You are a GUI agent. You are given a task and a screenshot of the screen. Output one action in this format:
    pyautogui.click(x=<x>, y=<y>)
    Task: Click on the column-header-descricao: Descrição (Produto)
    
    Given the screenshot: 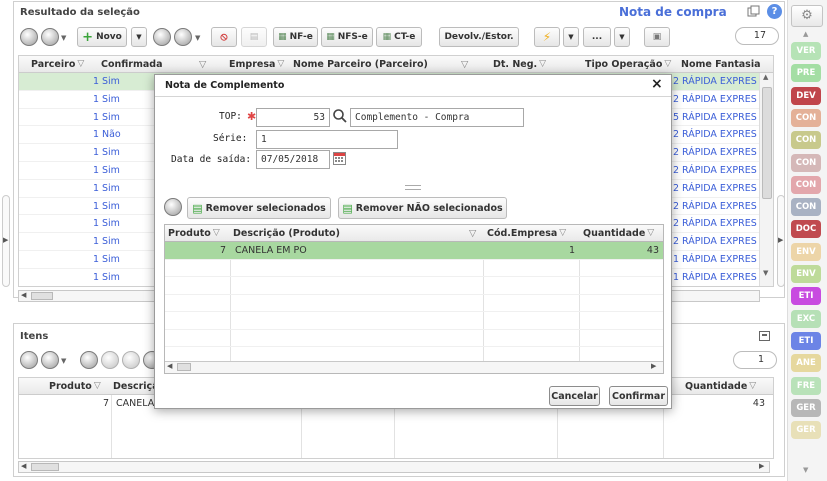 What is the action you would take?
    pyautogui.click(x=358, y=233)
    